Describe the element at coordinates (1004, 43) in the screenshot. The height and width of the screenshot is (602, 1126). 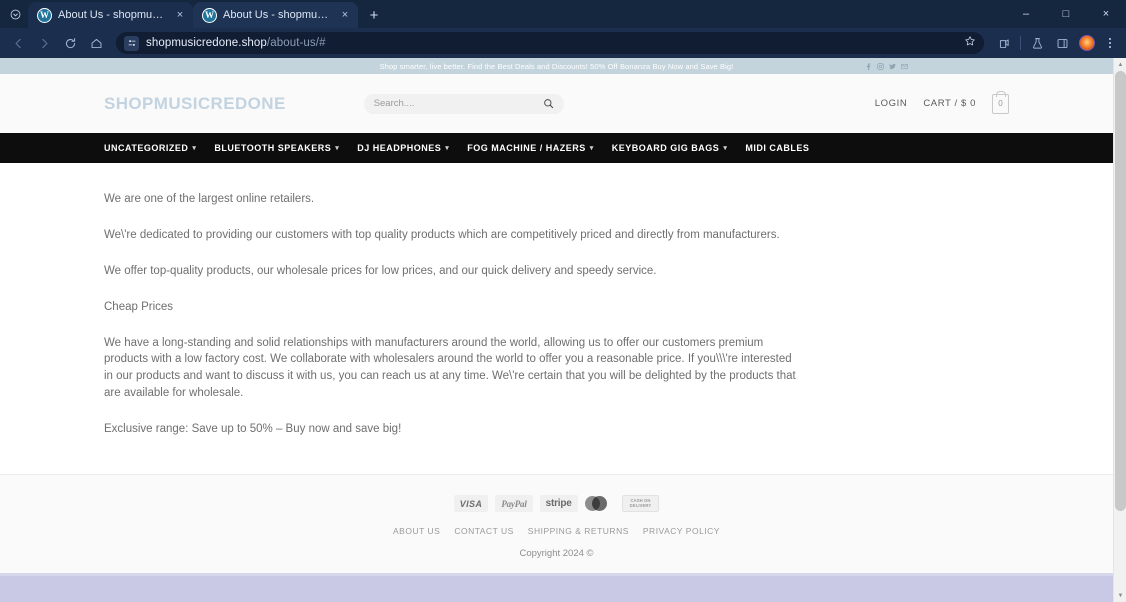
I see `extensions-icon` at that location.